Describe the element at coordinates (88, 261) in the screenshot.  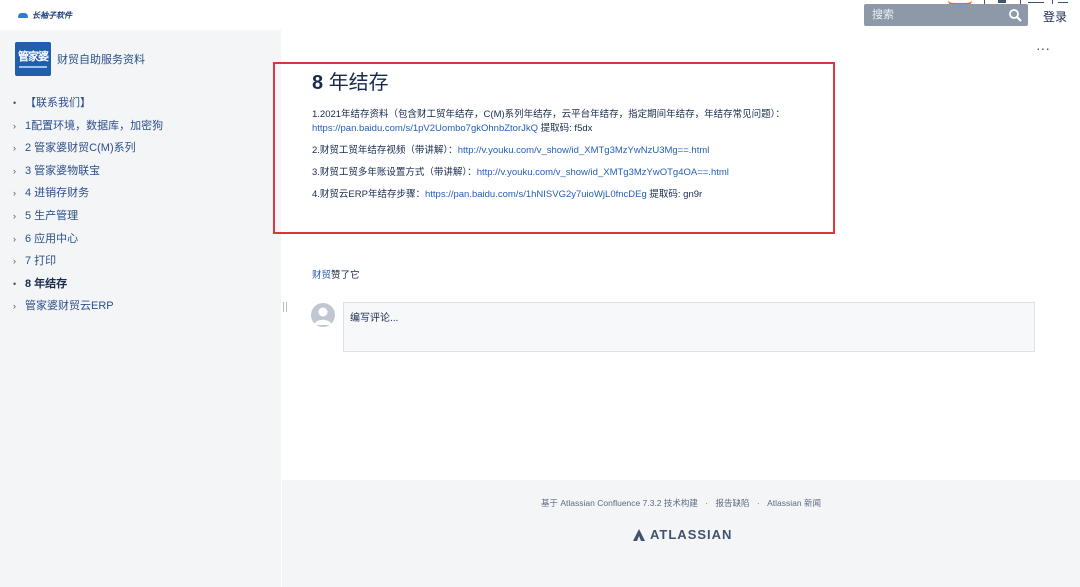
I see `sidebar-item-print: › 7 打印` at that location.